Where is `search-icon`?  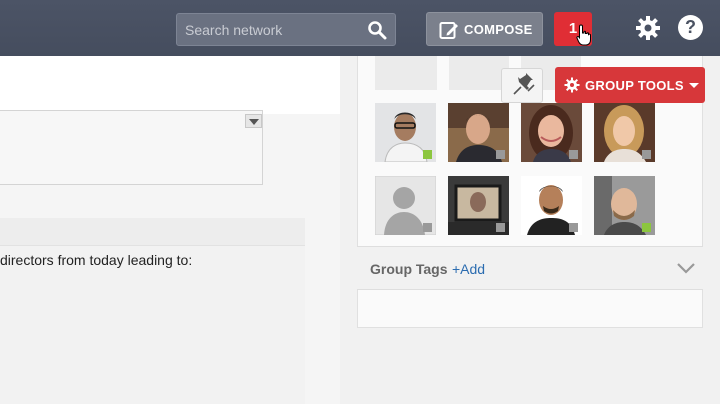
search-icon is located at coordinates (377, 30).